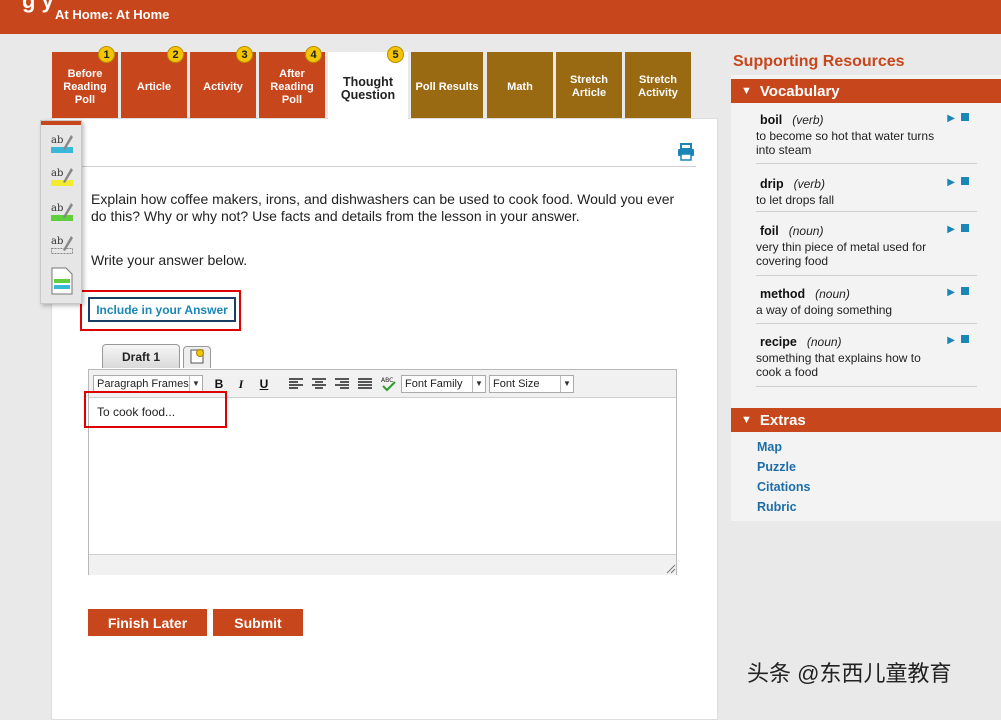 Image resolution: width=1001 pixels, height=720 pixels. Describe the element at coordinates (866, 420) in the screenshot. I see `extras-header: ▼ Extras` at that location.